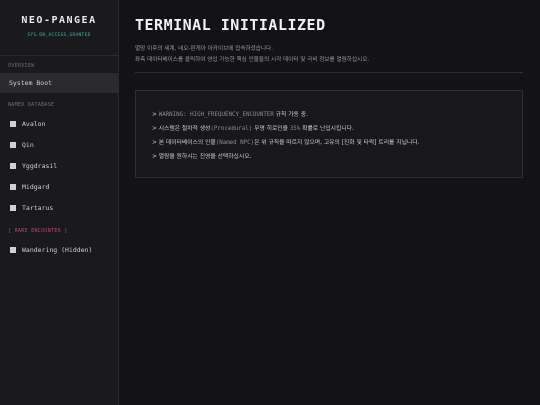 The width and height of the screenshot is (540, 405). What do you see at coordinates (184, 143) in the screenshot?
I see `terminal-text: > 본 데이터베이스의 인물` at bounding box center [184, 143].